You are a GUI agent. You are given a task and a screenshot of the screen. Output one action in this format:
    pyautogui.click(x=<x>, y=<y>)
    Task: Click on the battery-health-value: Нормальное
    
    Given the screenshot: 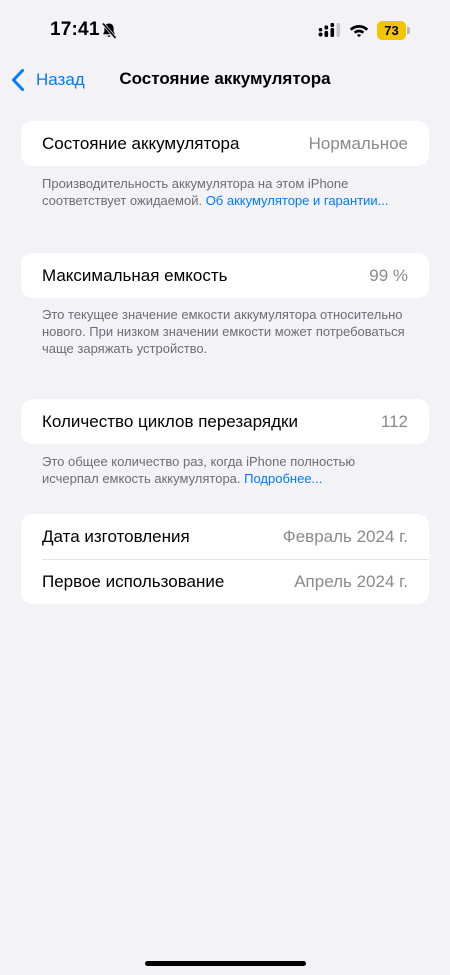 What is the action you would take?
    pyautogui.click(x=358, y=143)
    